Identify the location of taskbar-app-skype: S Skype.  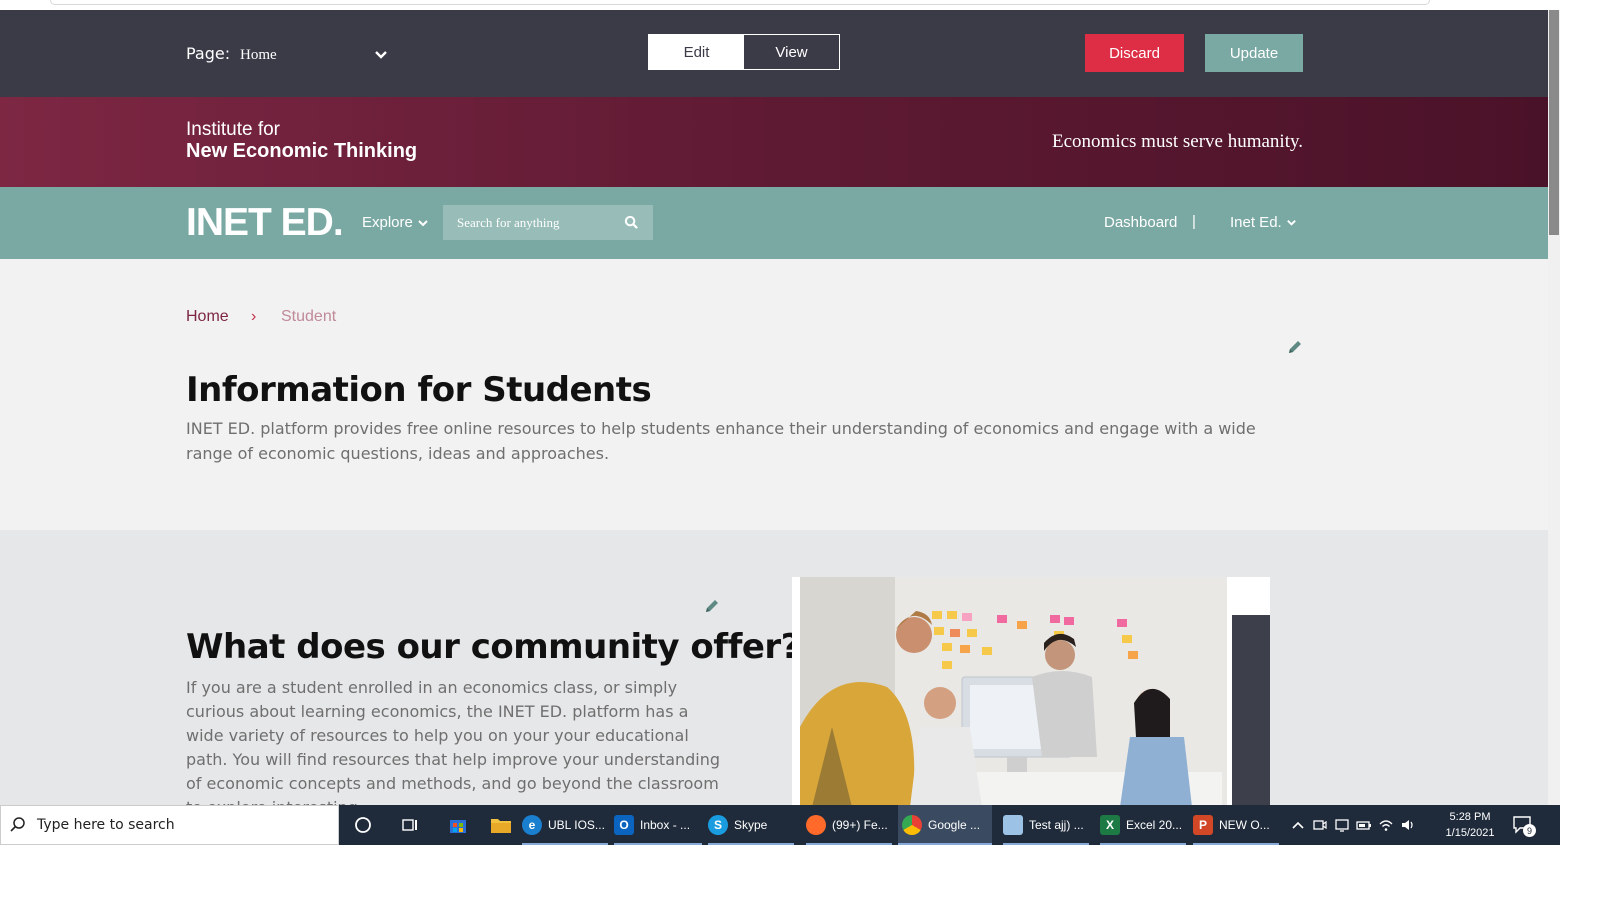
(751, 825).